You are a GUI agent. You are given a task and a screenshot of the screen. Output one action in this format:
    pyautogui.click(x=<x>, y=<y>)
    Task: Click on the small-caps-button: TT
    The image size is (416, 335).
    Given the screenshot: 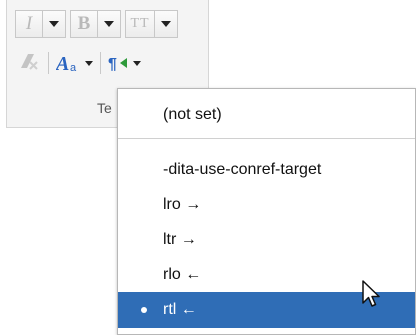 What is the action you would take?
    pyautogui.click(x=140, y=24)
    